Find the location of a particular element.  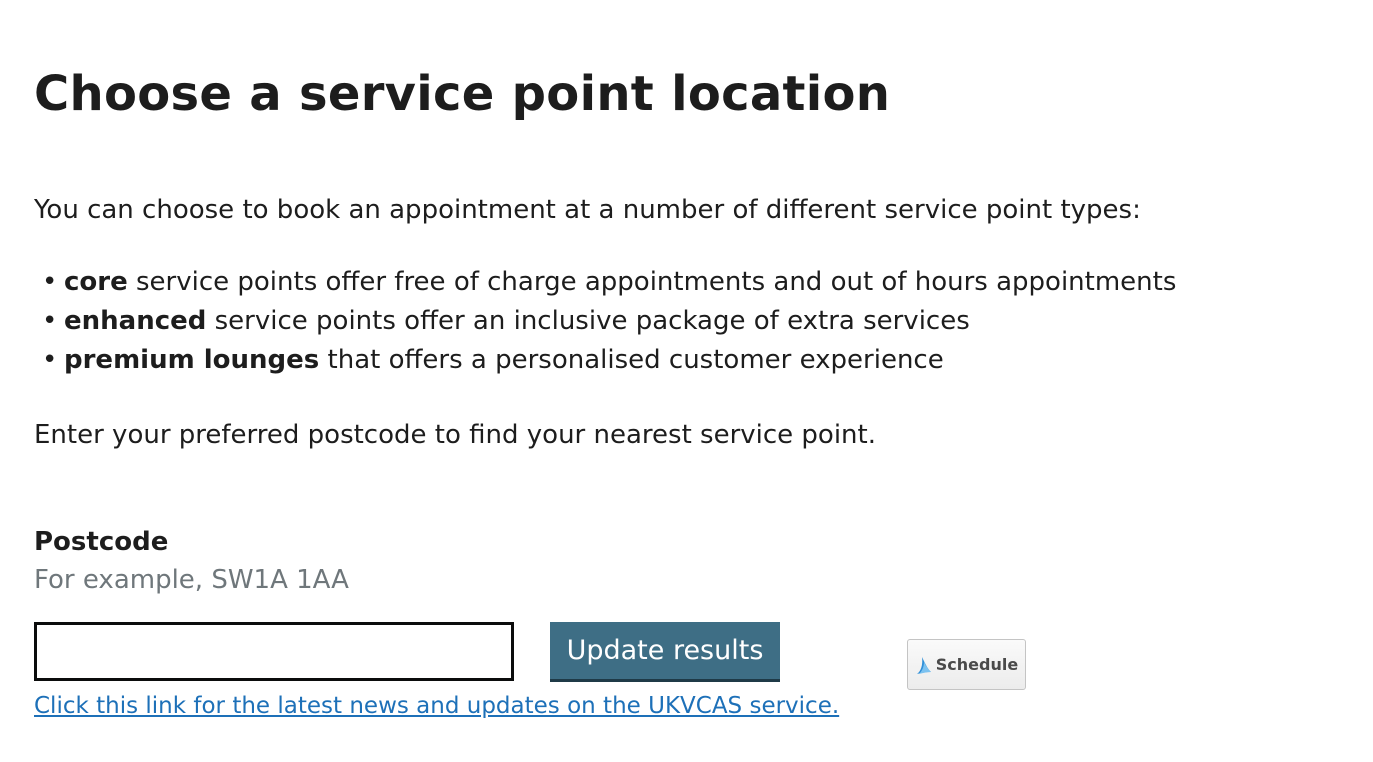

schedule-wing-icon is located at coordinates (924, 665).